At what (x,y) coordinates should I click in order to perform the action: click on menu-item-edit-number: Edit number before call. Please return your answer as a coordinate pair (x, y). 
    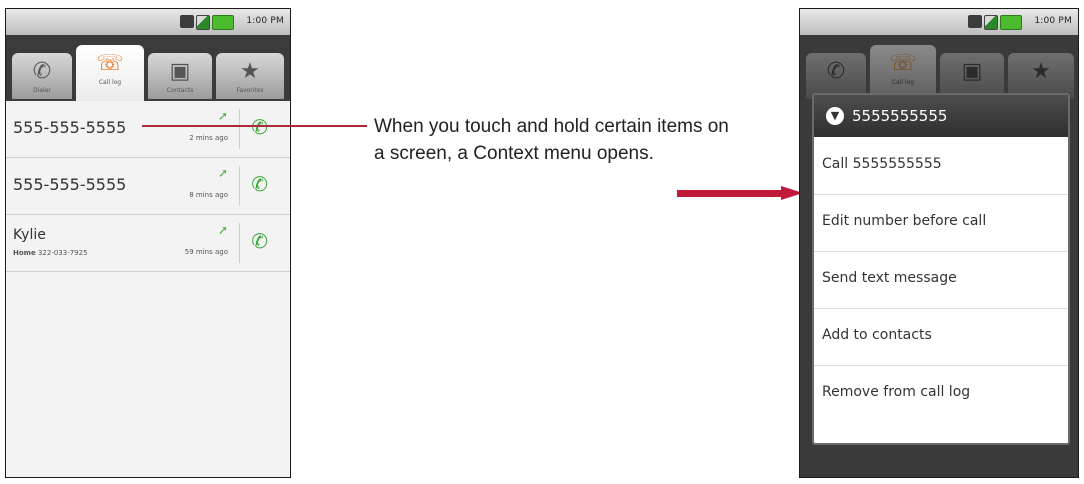
    Looking at the image, I should click on (941, 223).